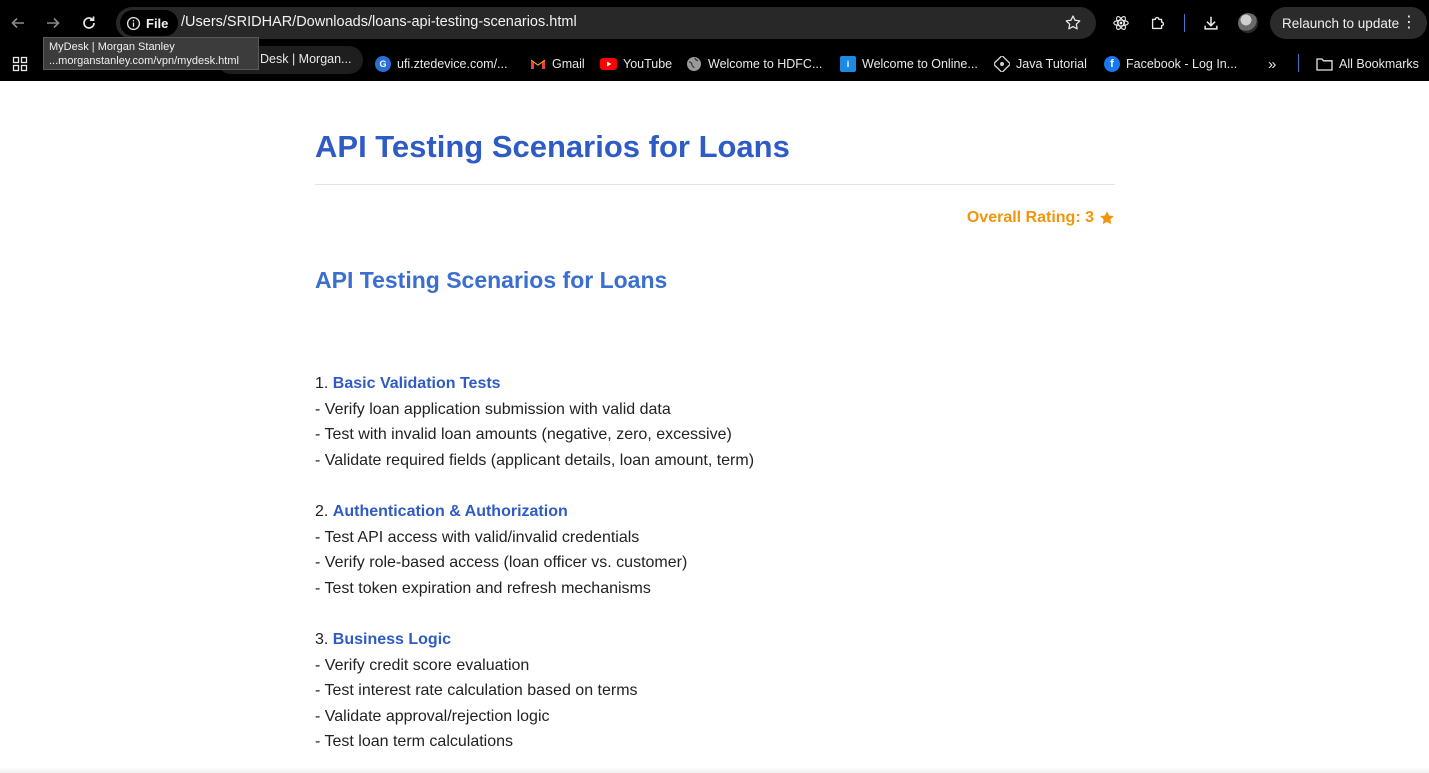 This screenshot has width=1429, height=773. I want to click on reload-icon, so click(89, 22).